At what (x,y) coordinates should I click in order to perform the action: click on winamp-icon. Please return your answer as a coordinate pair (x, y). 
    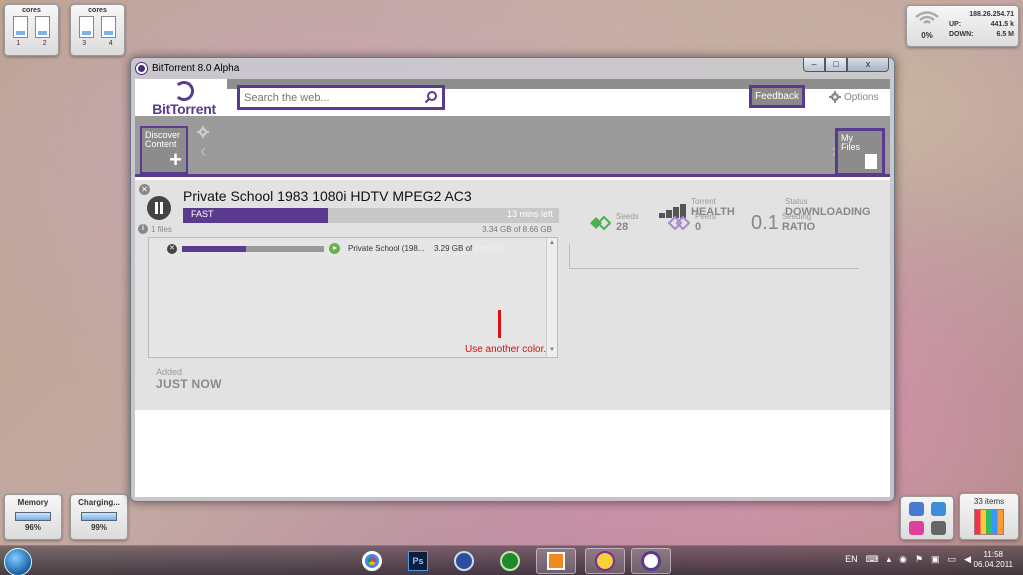
    Looking at the image, I should click on (464, 561).